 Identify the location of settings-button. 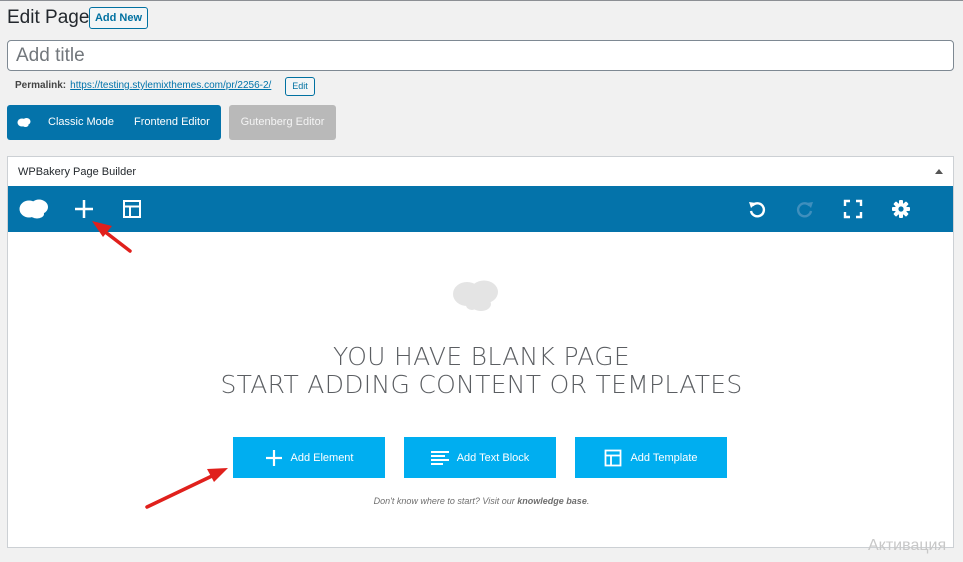
(901, 209).